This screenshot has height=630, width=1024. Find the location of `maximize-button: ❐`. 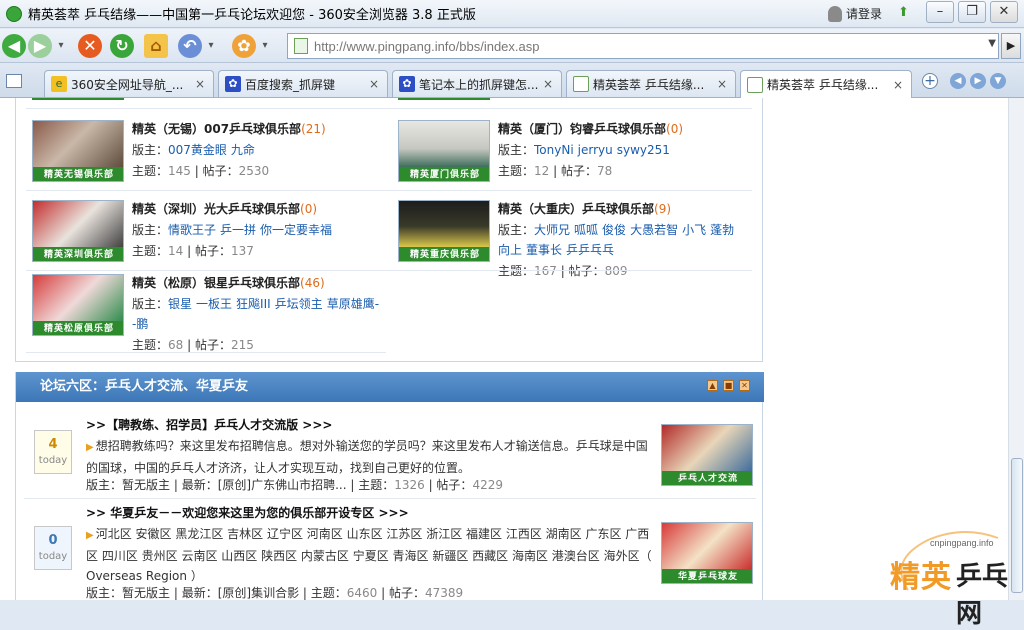

maximize-button: ❐ is located at coordinates (972, 12).